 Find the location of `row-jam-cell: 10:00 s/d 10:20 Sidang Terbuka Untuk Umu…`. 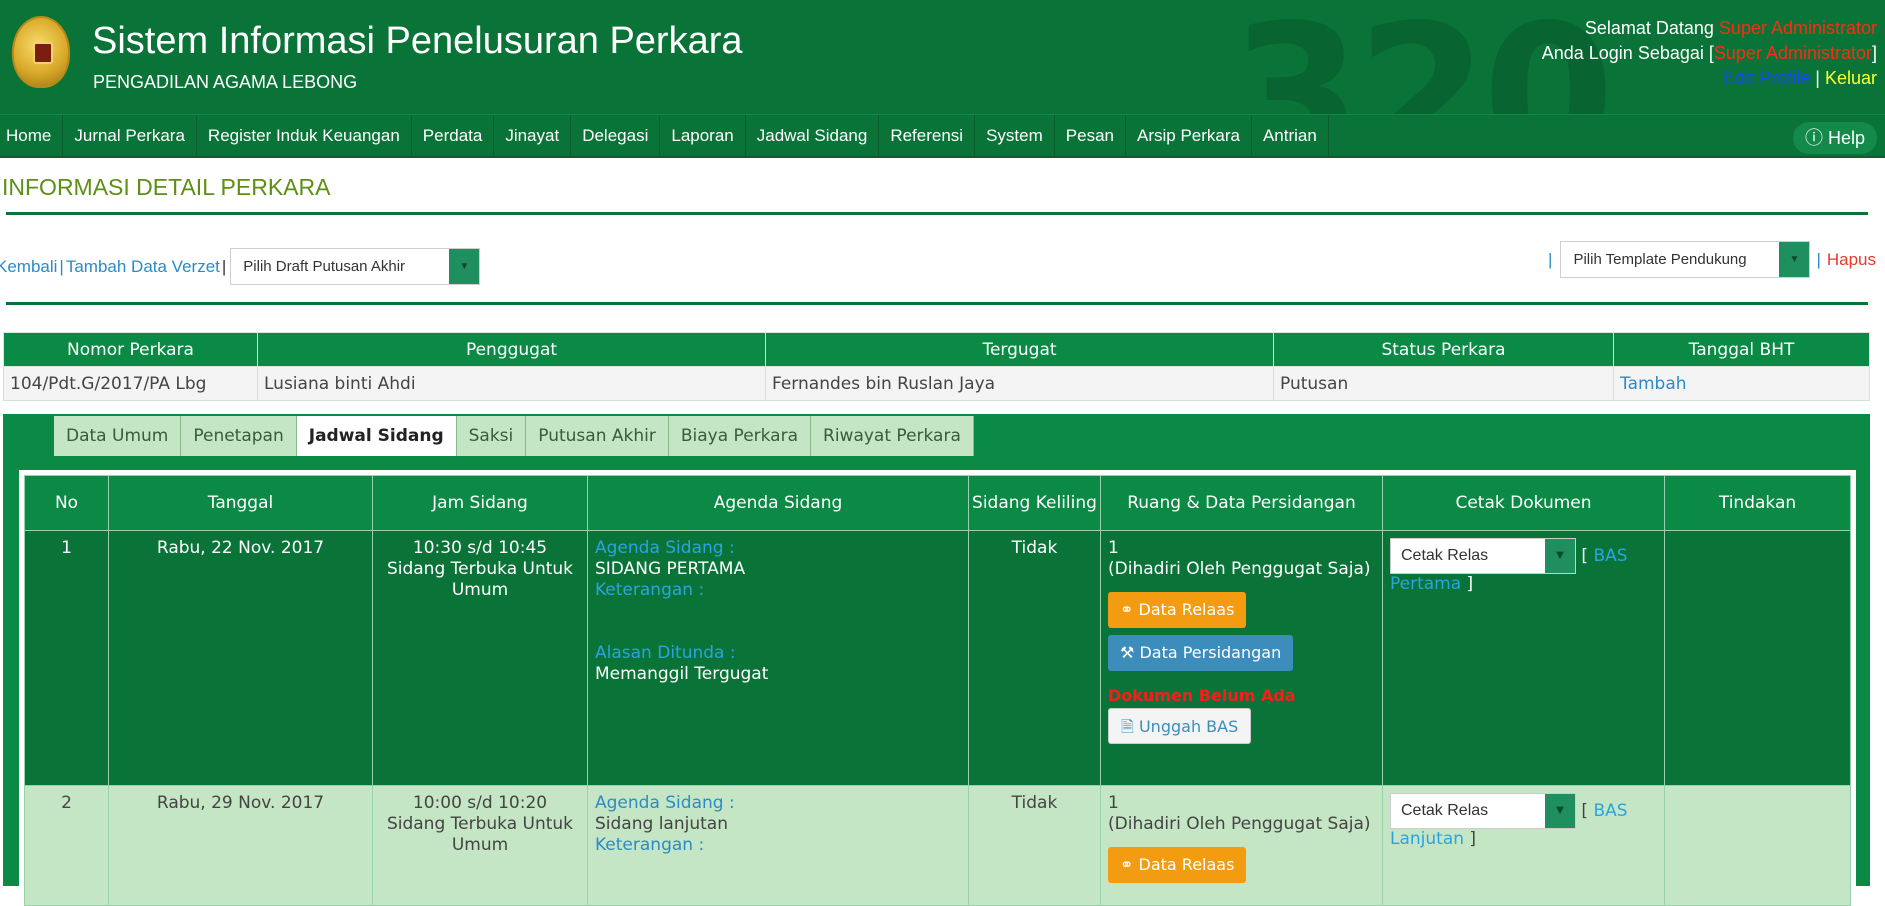

row-jam-cell: 10:00 s/d 10:20 Sidang Terbuka Untuk Umu… is located at coordinates (480, 845).